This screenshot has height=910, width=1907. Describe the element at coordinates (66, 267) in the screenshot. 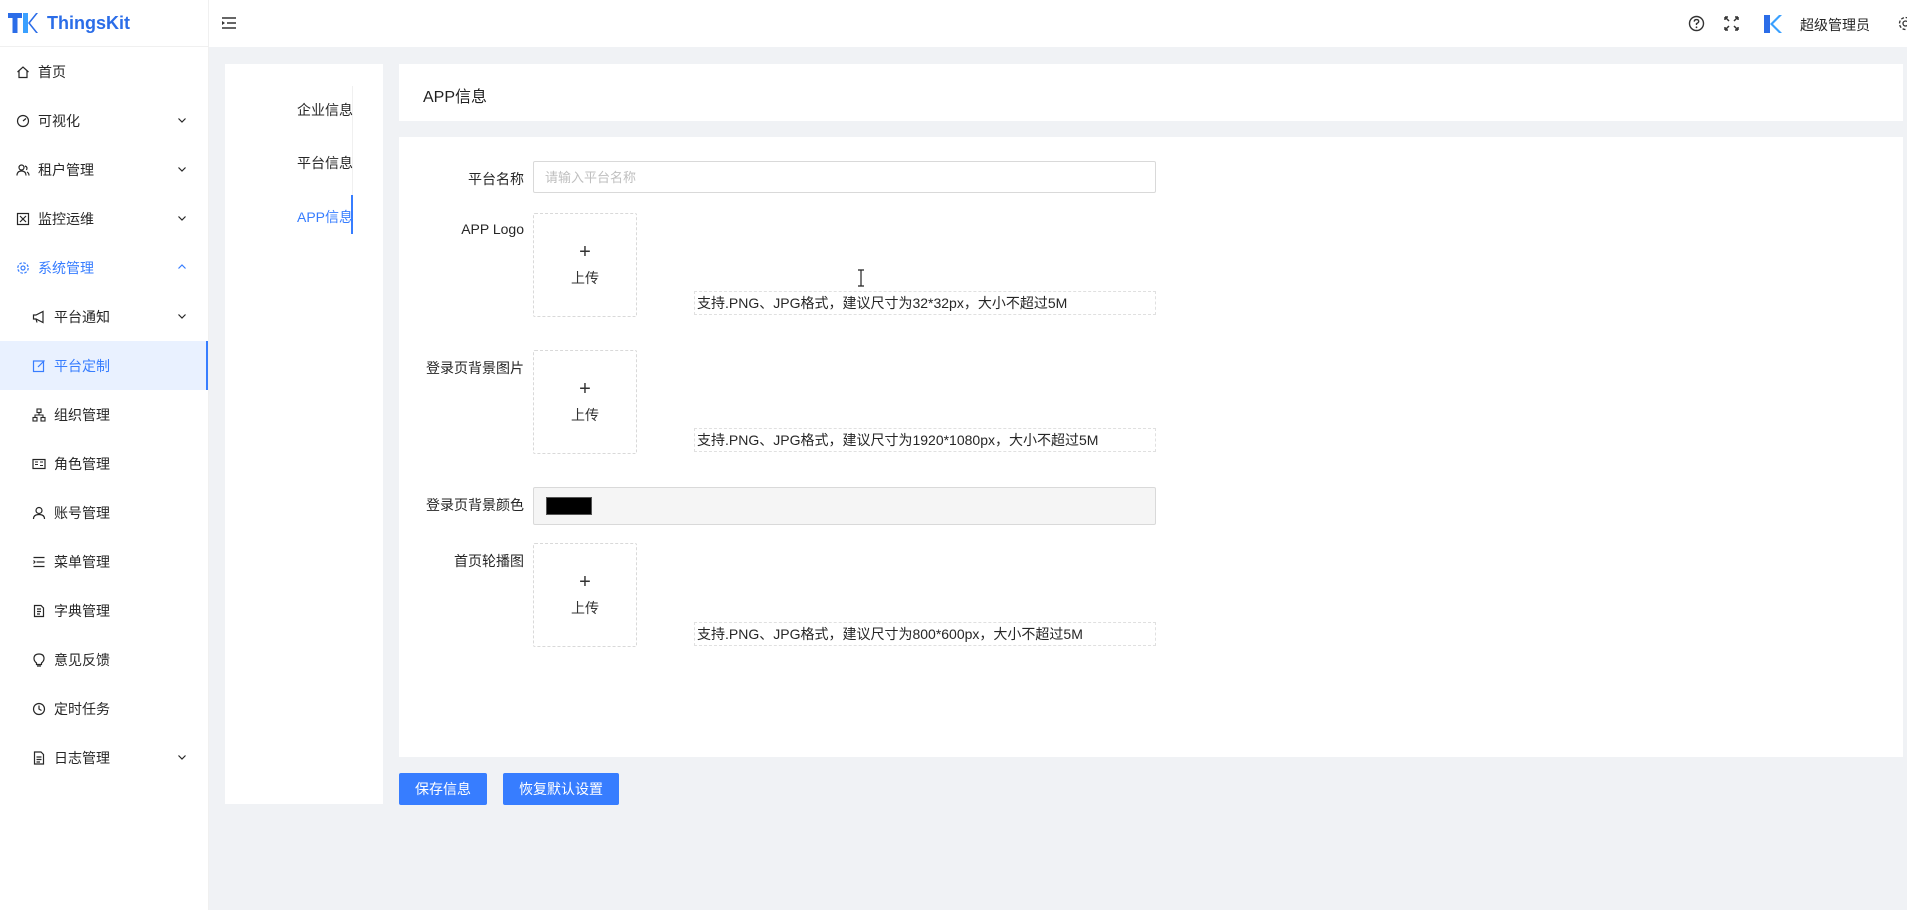

I see `sidebar-item-label: 系统管理` at that location.